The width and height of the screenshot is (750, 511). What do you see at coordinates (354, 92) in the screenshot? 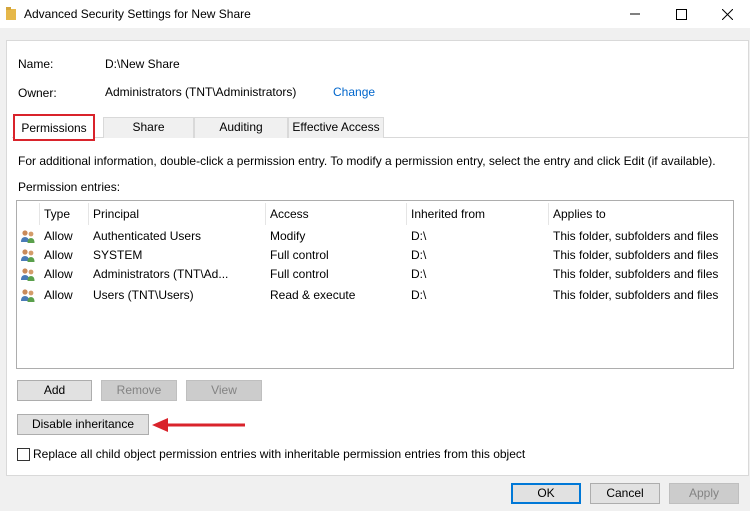
I see `change-owner-link: Change` at bounding box center [354, 92].